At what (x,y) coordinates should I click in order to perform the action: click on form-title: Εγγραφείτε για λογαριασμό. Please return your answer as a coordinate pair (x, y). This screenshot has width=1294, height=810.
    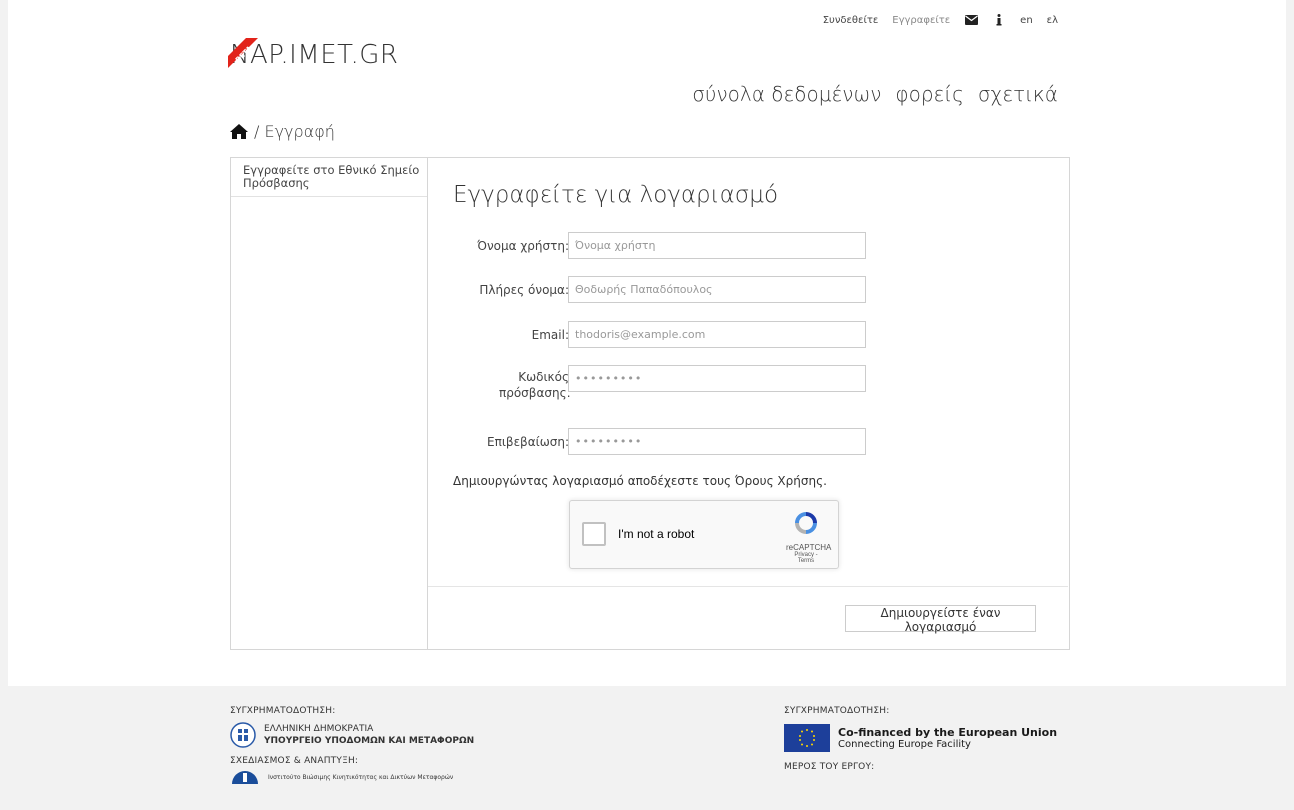
    Looking at the image, I should click on (616, 195).